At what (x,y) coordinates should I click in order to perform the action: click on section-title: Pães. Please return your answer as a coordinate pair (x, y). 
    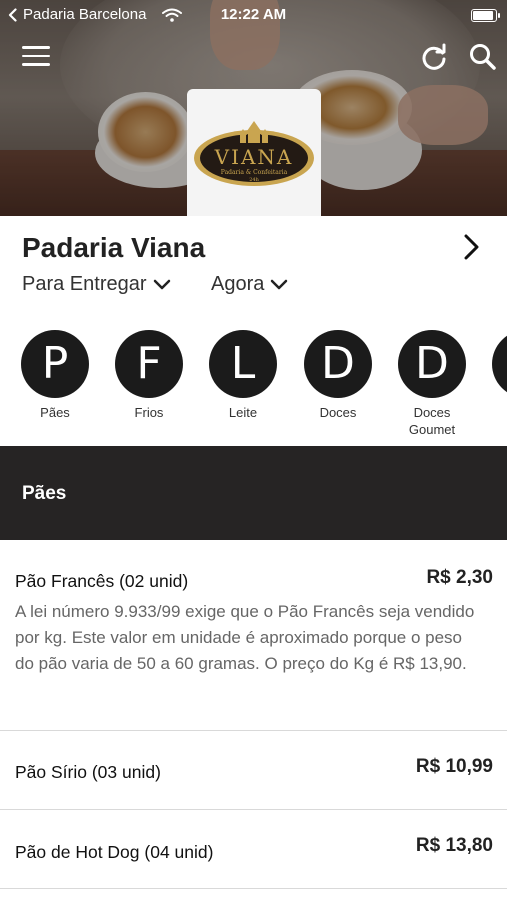
    Looking at the image, I should click on (44, 493).